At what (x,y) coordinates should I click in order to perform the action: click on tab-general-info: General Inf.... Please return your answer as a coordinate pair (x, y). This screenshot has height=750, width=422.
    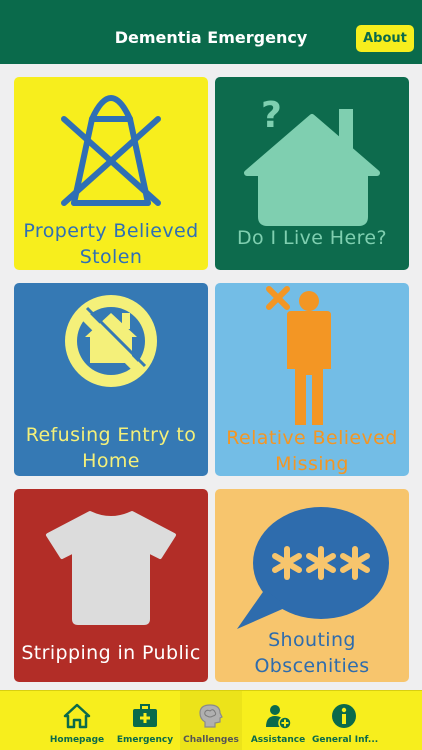
    Looking at the image, I should click on (345, 720).